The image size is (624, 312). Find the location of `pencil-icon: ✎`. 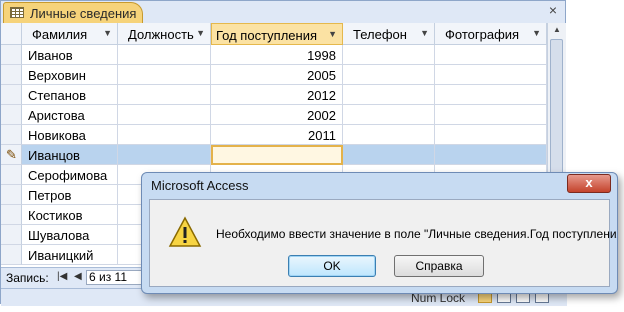

pencil-icon: ✎ is located at coordinates (11, 154).